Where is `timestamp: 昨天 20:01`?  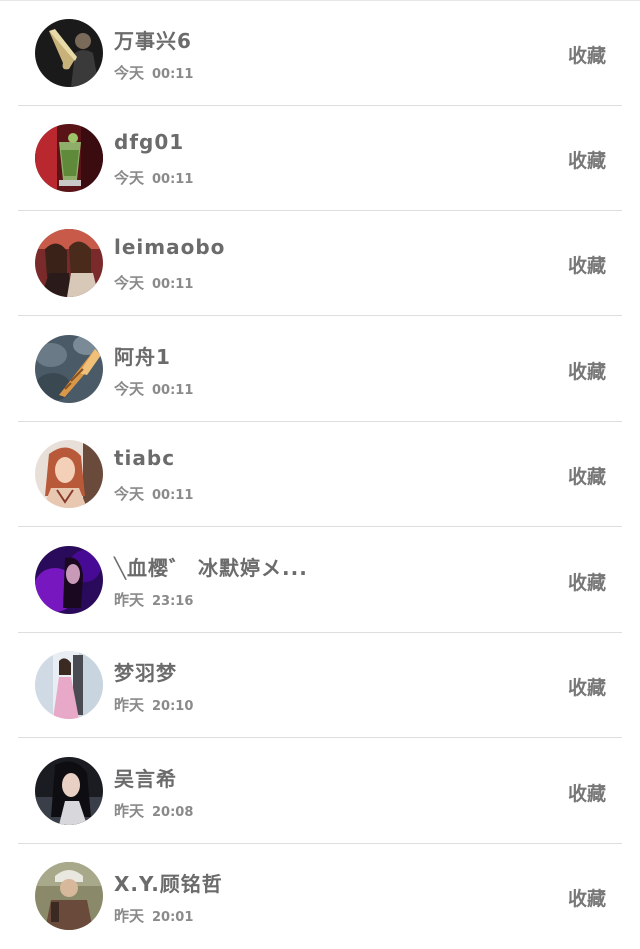 timestamp: 昨天 20:01 is located at coordinates (153, 915).